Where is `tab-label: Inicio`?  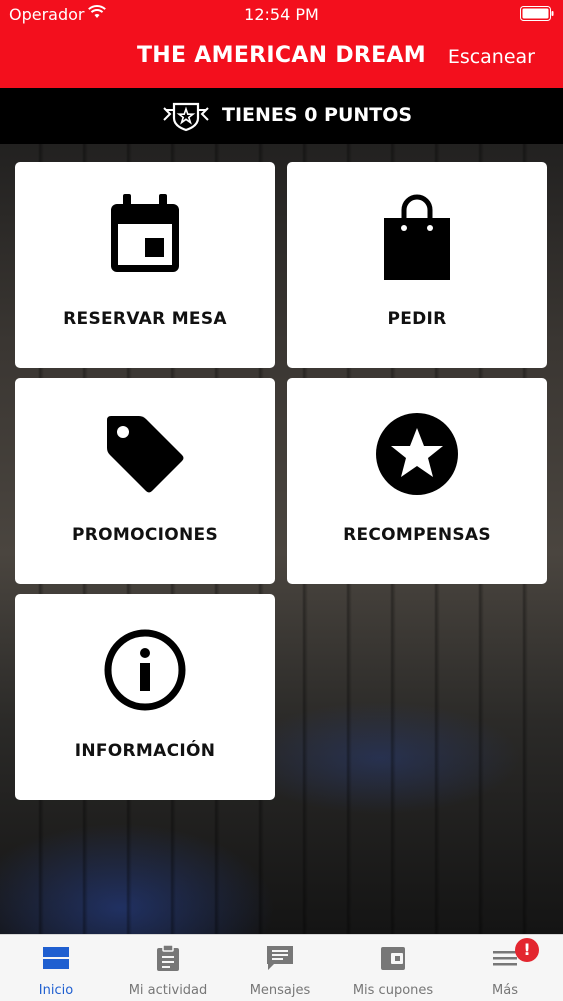 tab-label: Inicio is located at coordinates (56, 990).